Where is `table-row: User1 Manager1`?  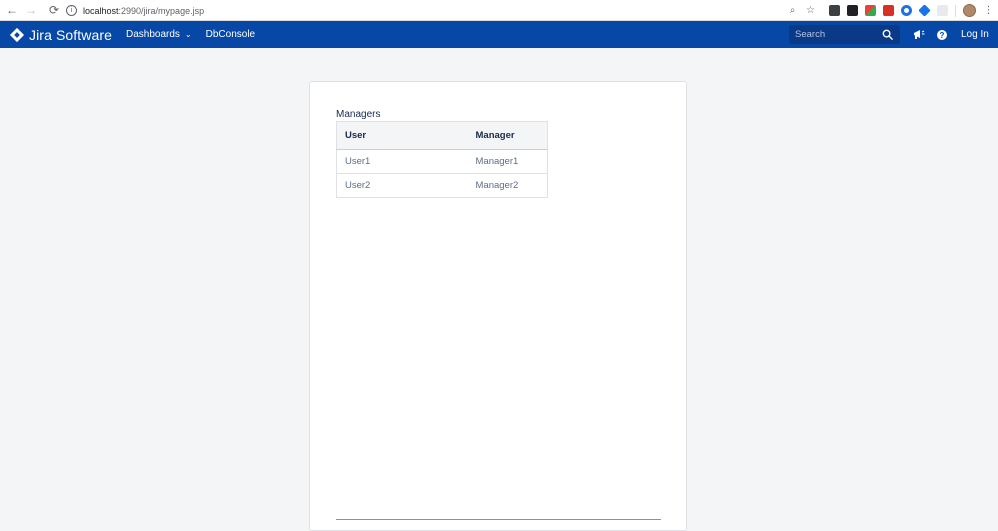
table-row: User1 Manager1 is located at coordinates (442, 161).